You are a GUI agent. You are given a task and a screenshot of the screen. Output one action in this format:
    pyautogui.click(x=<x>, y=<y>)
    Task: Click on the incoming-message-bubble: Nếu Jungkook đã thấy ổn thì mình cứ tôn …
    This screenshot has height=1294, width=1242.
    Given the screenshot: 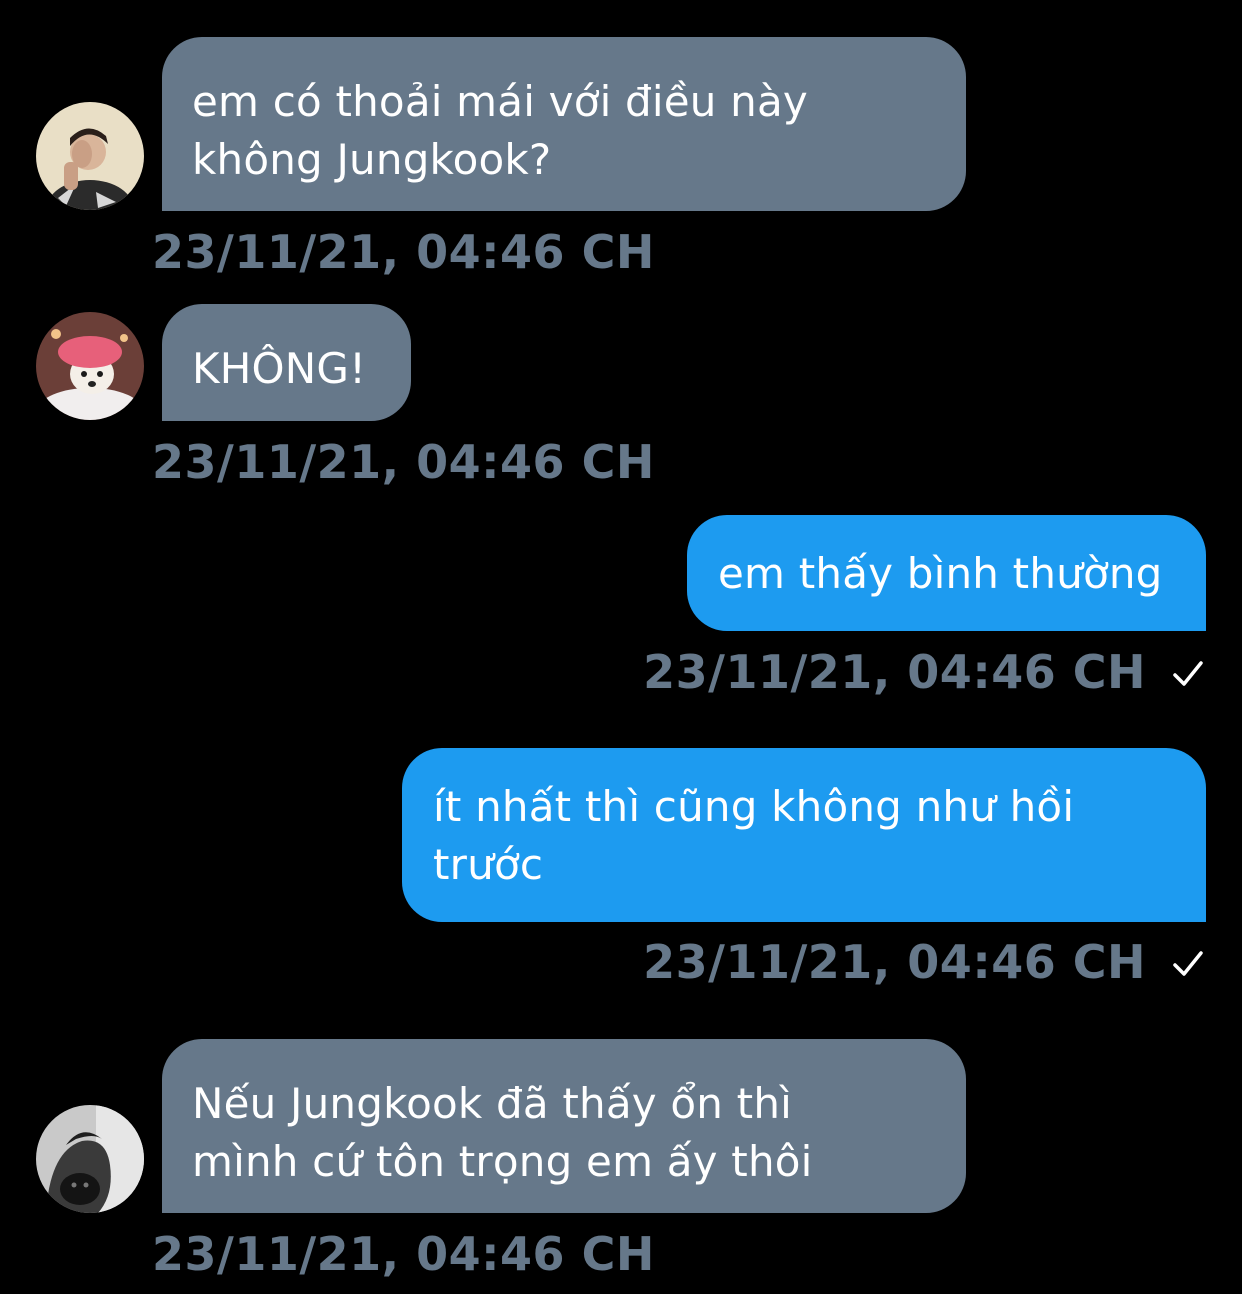 What is the action you would take?
    pyautogui.click(x=564, y=1126)
    